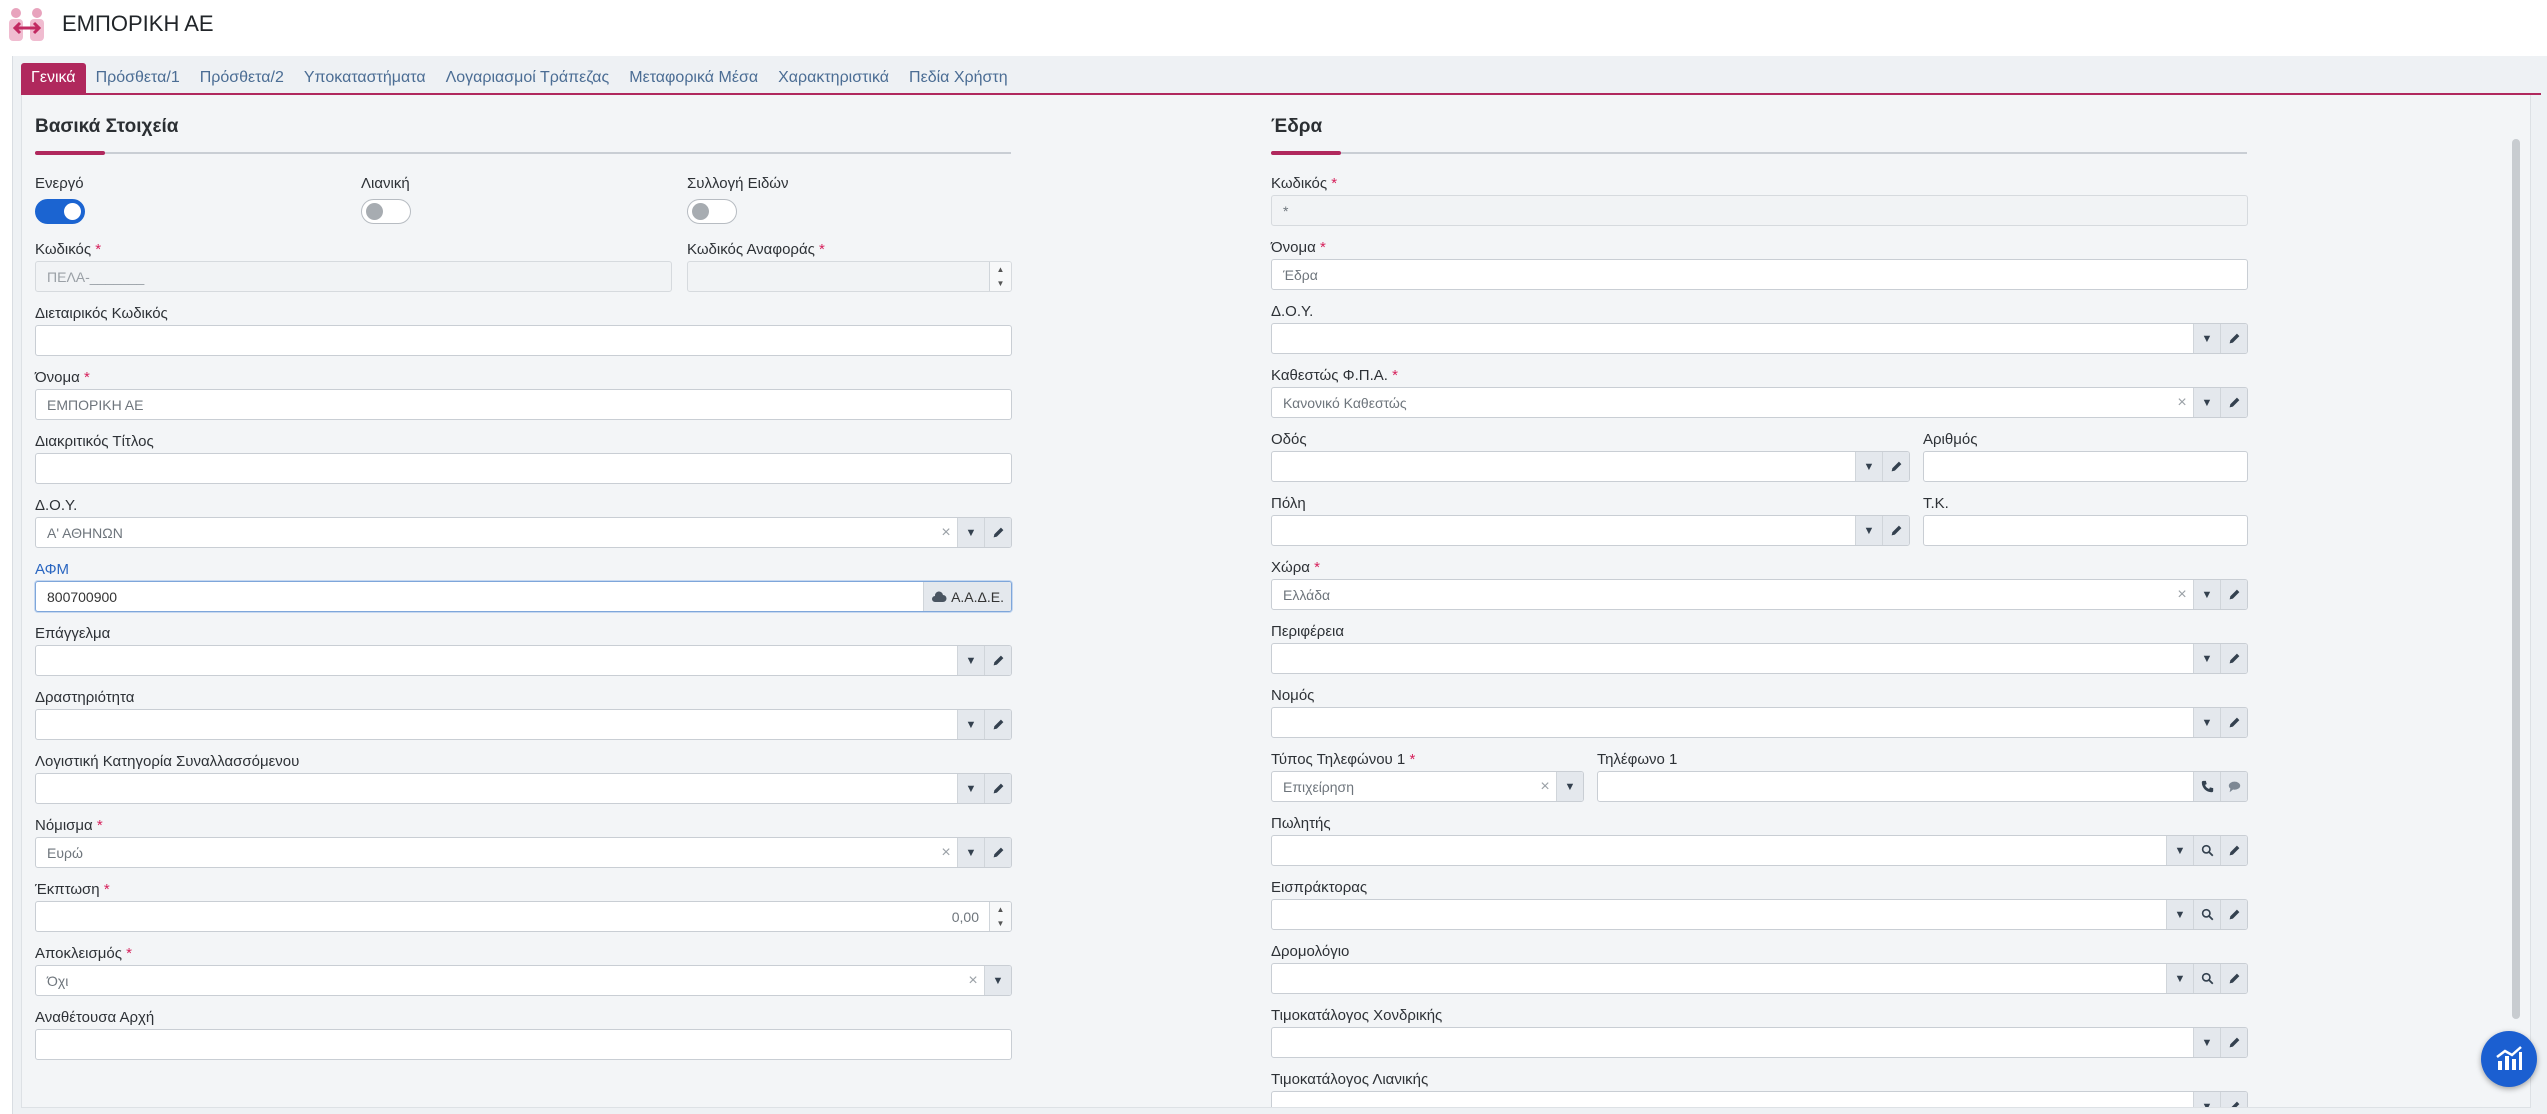  Describe the element at coordinates (1759, 722) in the screenshot. I see `prefecture-select: ▼` at that location.